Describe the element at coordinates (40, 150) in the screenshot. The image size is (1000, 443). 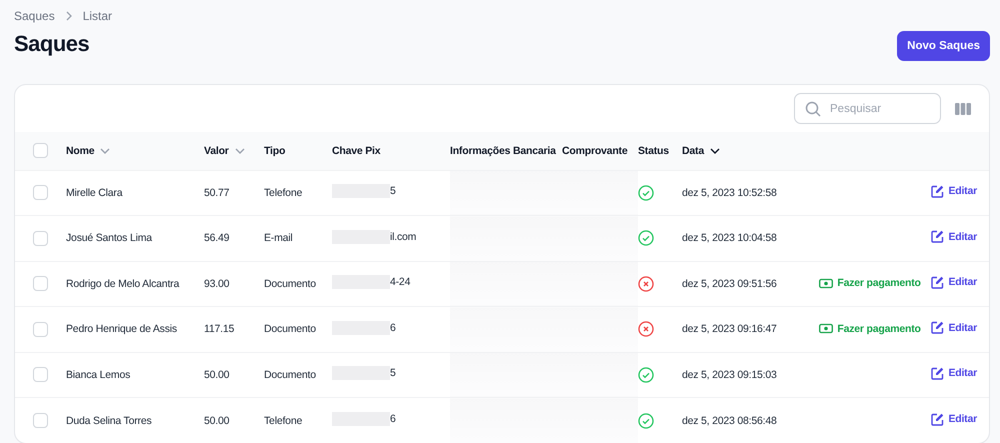
I see `select-all-checkbox` at that location.